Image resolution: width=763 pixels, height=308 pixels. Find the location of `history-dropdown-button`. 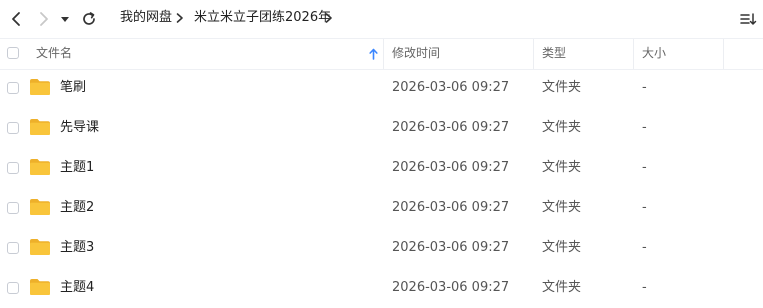

history-dropdown-button is located at coordinates (65, 19).